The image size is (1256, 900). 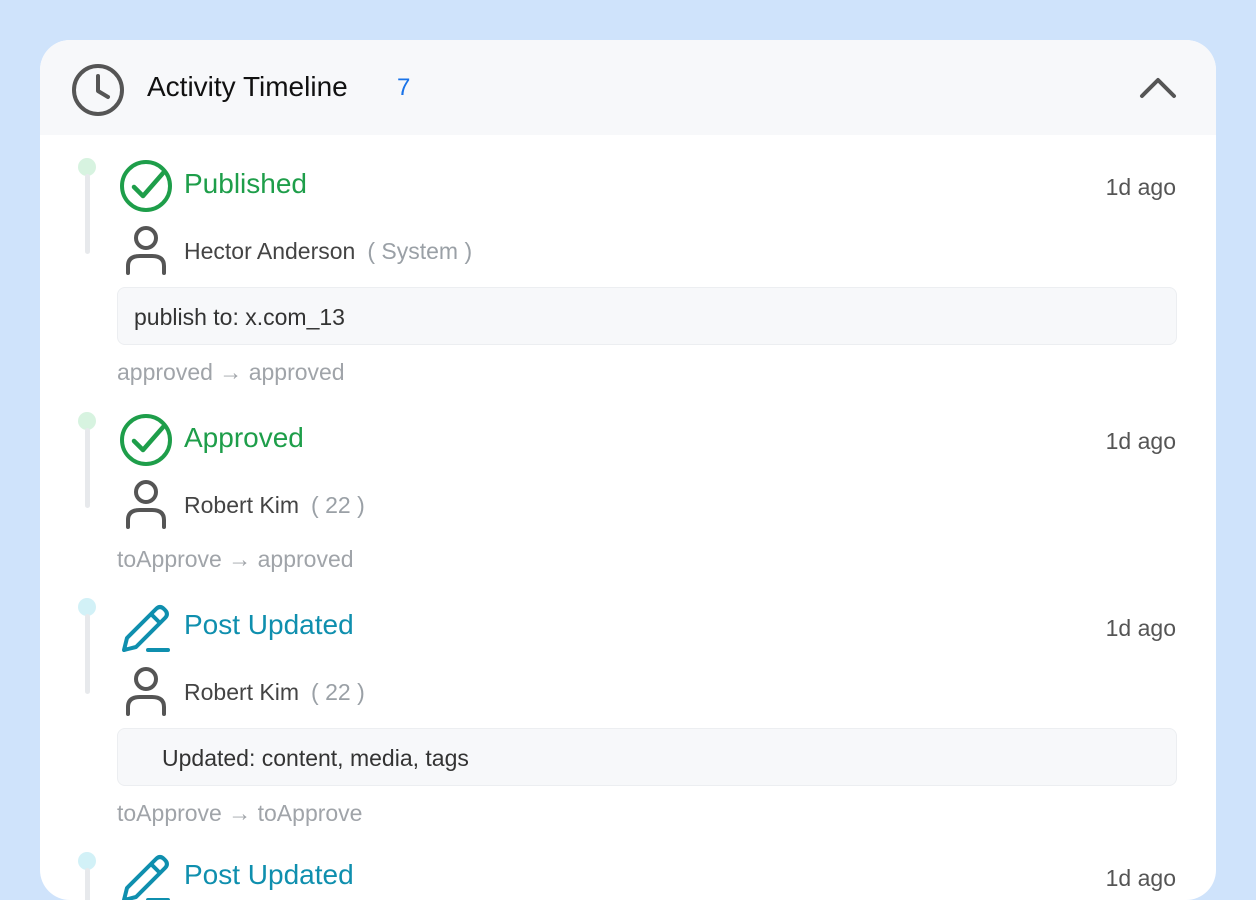 I want to click on entry-status-title: Approved, so click(x=244, y=437).